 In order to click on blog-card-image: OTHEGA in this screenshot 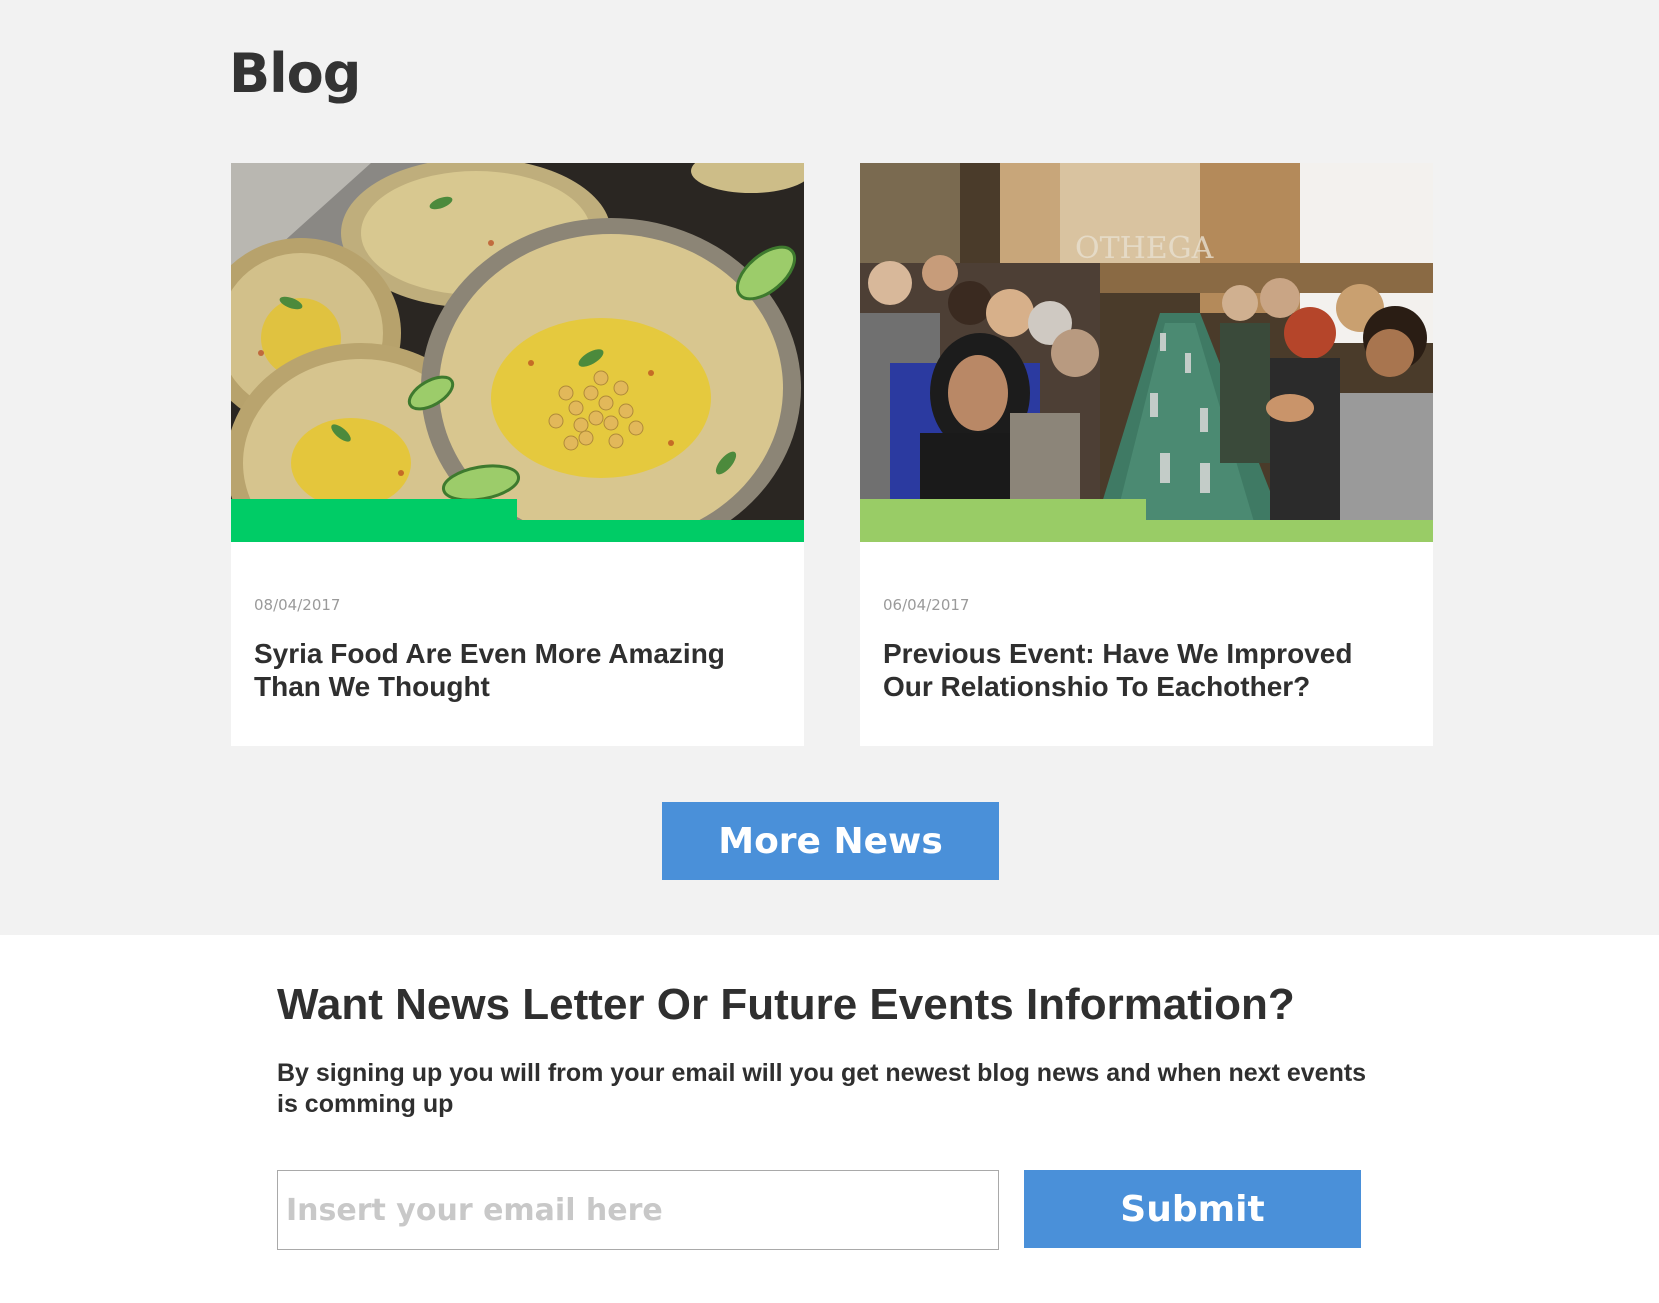, I will do `click(1146, 352)`.